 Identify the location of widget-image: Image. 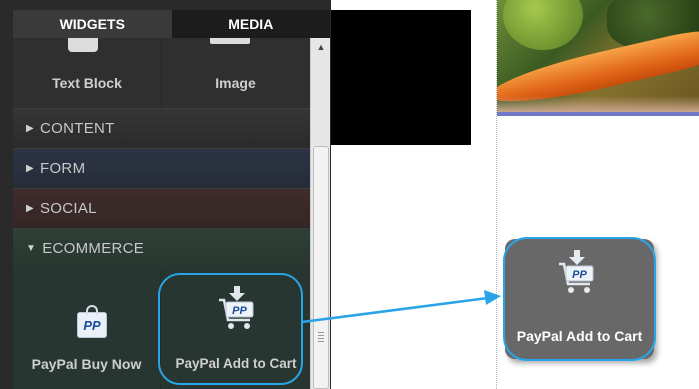
(235, 73).